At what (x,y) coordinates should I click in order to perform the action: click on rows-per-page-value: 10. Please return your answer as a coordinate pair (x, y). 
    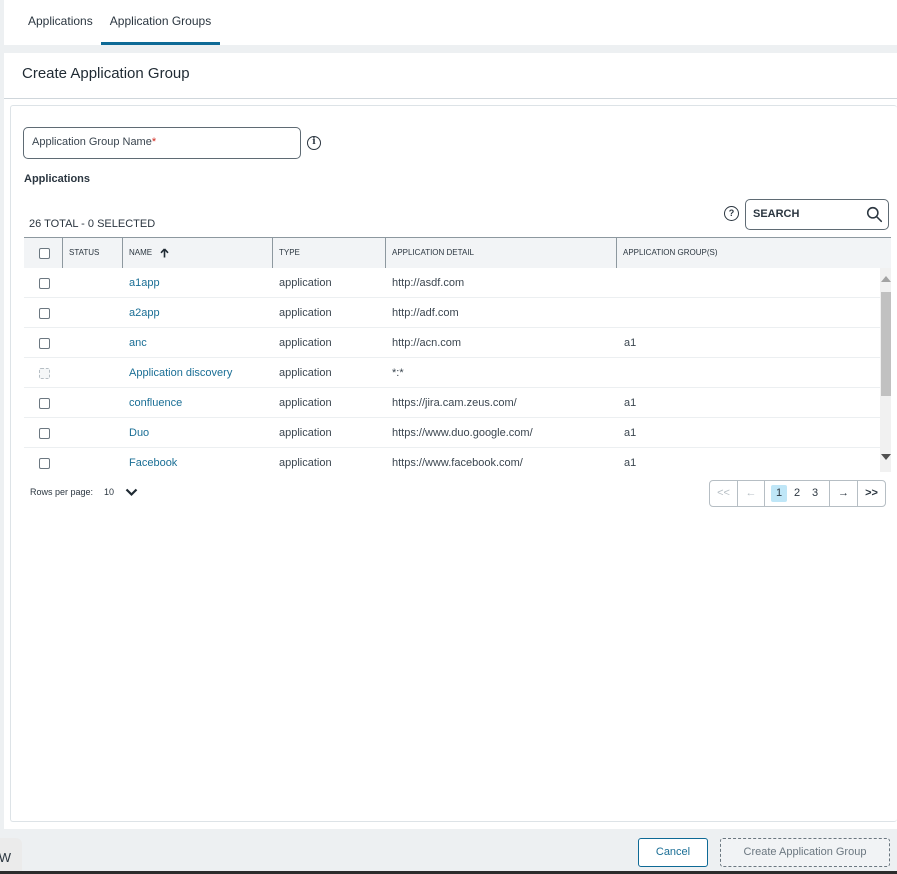
    Looking at the image, I should click on (109, 492).